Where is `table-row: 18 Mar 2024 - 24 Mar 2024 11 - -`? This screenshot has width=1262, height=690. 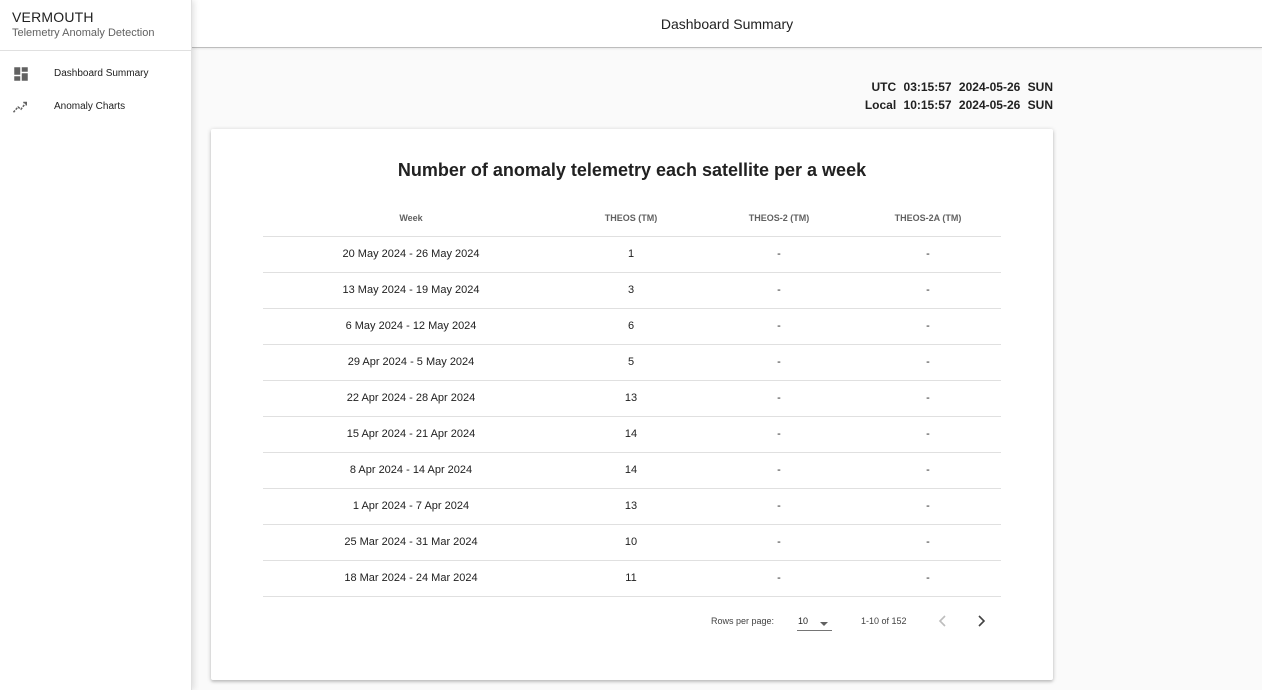
table-row: 18 Mar 2024 - 24 Mar 2024 11 - - is located at coordinates (632, 578).